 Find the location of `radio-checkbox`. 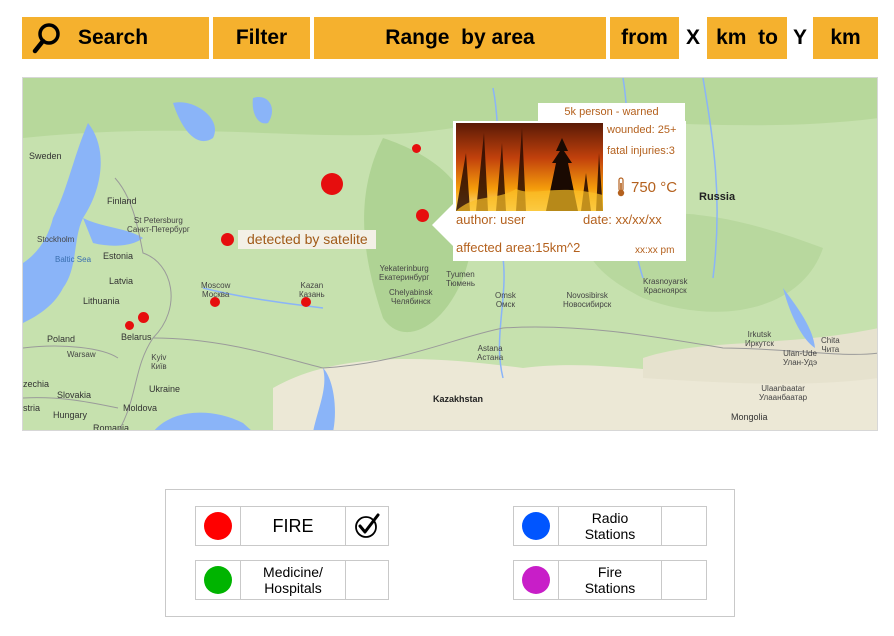

radio-checkbox is located at coordinates (684, 526).